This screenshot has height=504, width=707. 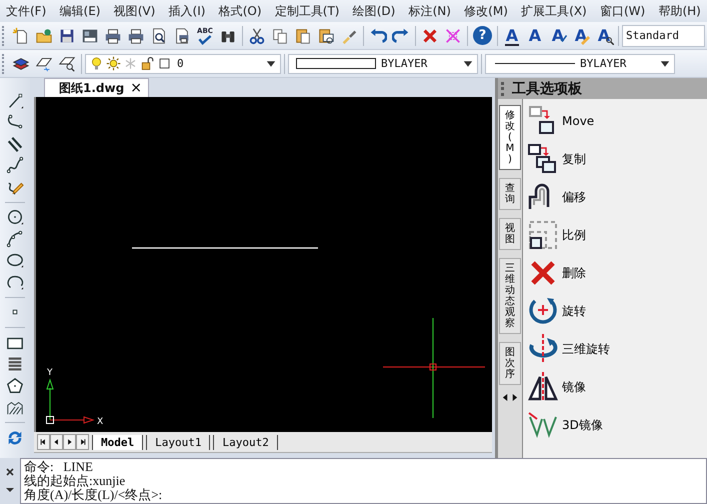 I want to click on menu-item: 标注(N), so click(x=429, y=11).